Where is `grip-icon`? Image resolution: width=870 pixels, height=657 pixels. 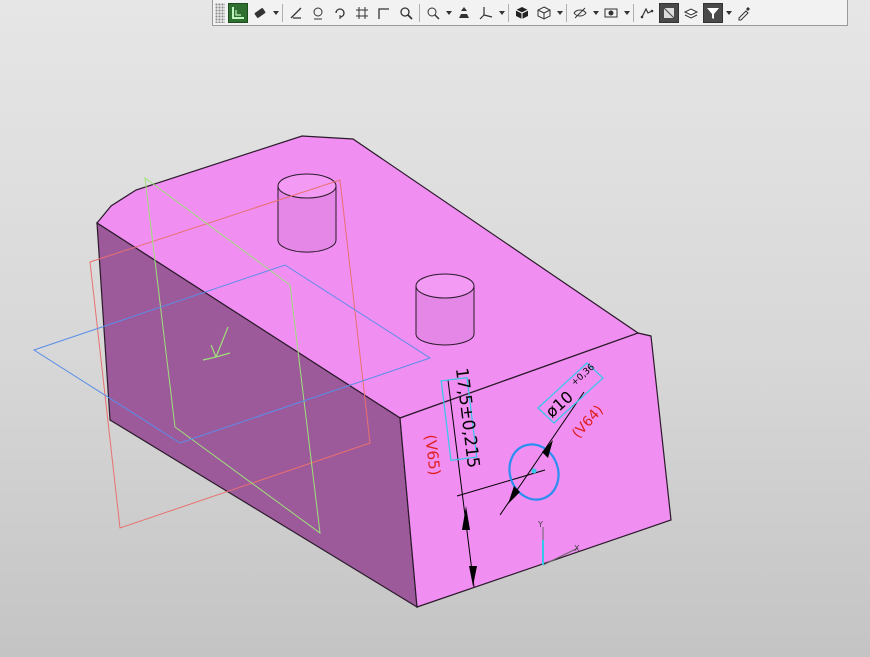
grip-icon is located at coordinates (220, 12).